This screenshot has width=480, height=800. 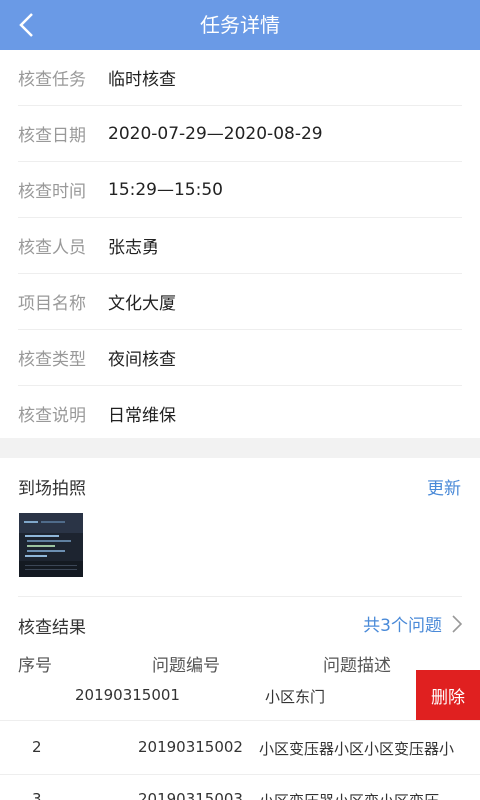 I want to click on page-title: 任务详情, so click(x=240, y=25).